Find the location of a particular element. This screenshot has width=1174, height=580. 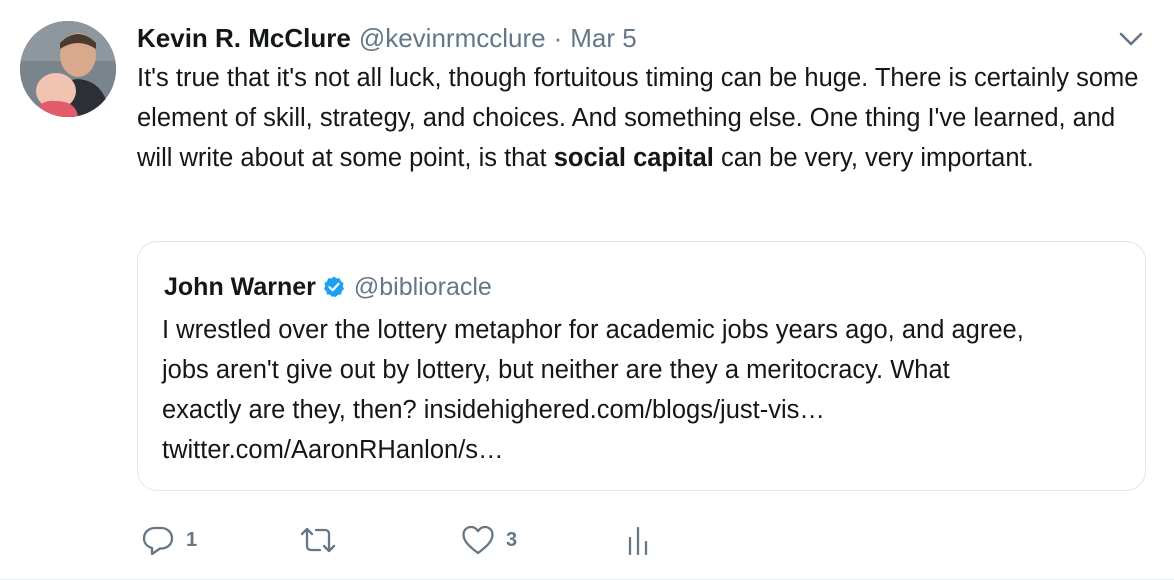

tweet-date: Mar 5 is located at coordinates (603, 38).